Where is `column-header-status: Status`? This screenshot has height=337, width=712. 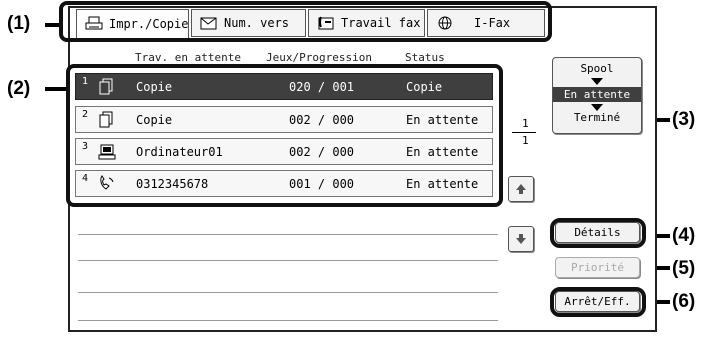
column-header-status: Status is located at coordinates (425, 57).